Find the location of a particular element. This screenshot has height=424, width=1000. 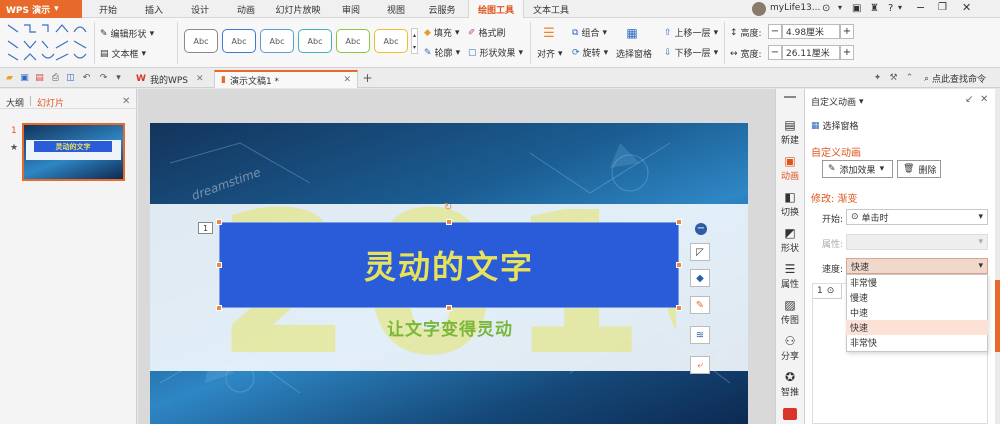

shape-gallery is located at coordinates (48, 42).